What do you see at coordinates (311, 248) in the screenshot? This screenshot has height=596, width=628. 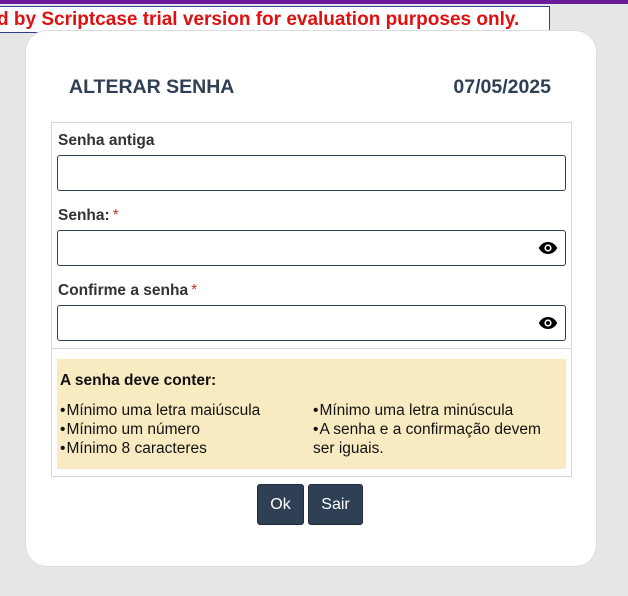 I see `new-password-input` at bounding box center [311, 248].